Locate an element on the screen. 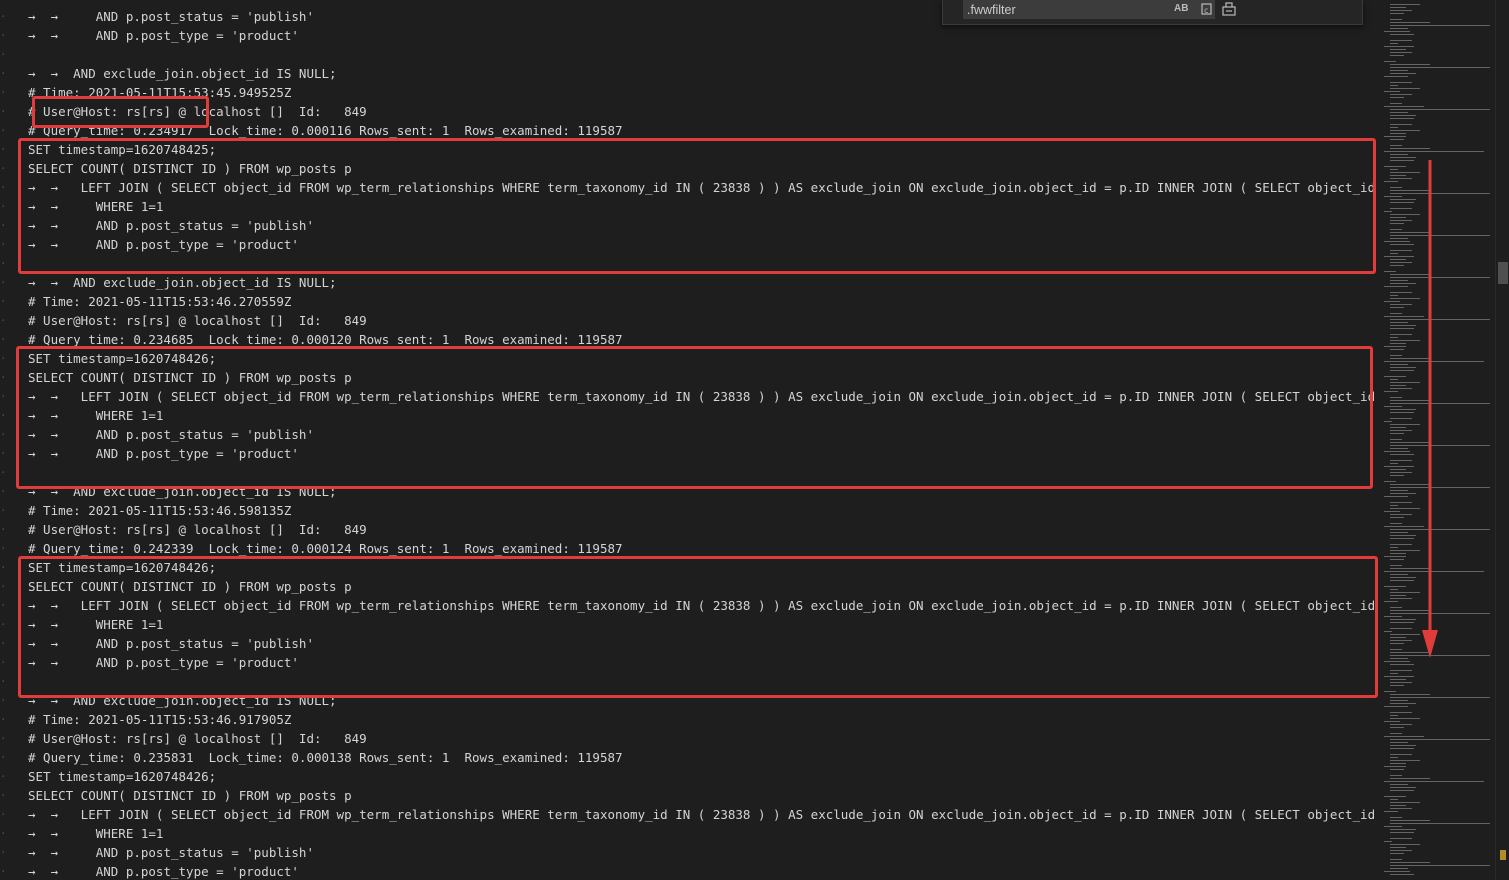 This screenshot has width=1509, height=880. preserve-case-icon is located at coordinates (1229, 9).